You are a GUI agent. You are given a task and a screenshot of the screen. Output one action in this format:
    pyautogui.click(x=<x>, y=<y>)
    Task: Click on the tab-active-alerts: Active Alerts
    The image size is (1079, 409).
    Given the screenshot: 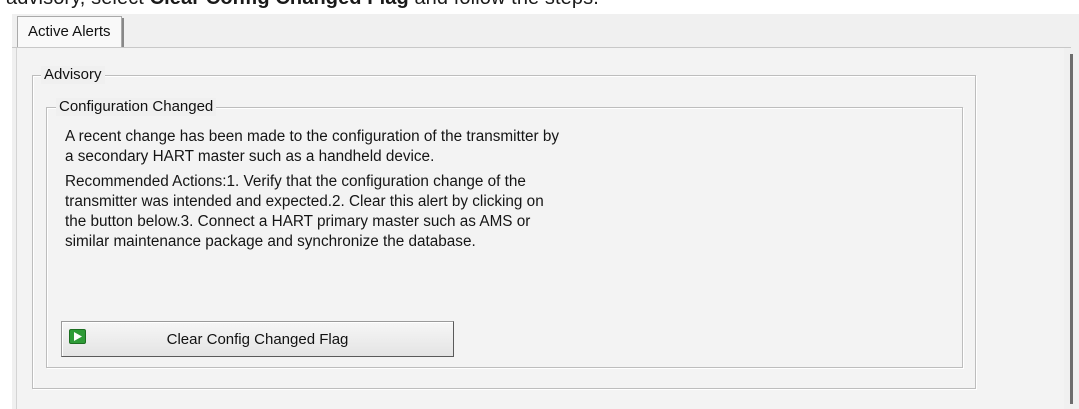 What is the action you would take?
    pyautogui.click(x=70, y=32)
    